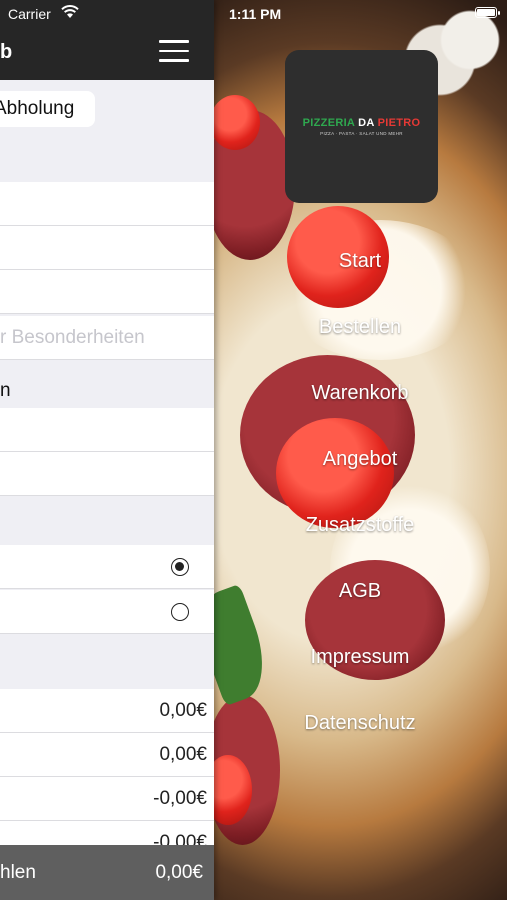 The width and height of the screenshot is (507, 900). What do you see at coordinates (179, 872) in the screenshot?
I see `footer-total: 0,00€` at bounding box center [179, 872].